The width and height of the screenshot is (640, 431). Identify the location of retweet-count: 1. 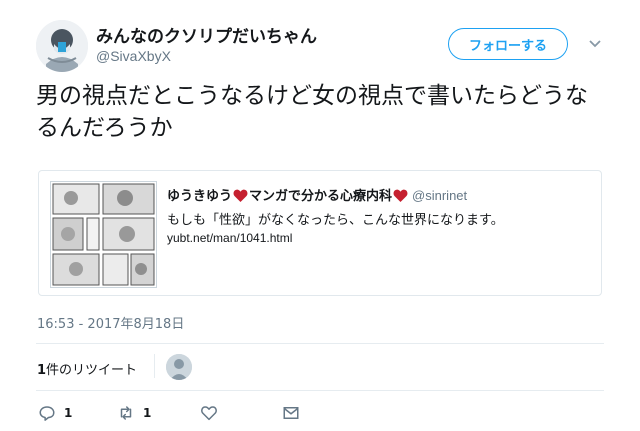
(147, 413).